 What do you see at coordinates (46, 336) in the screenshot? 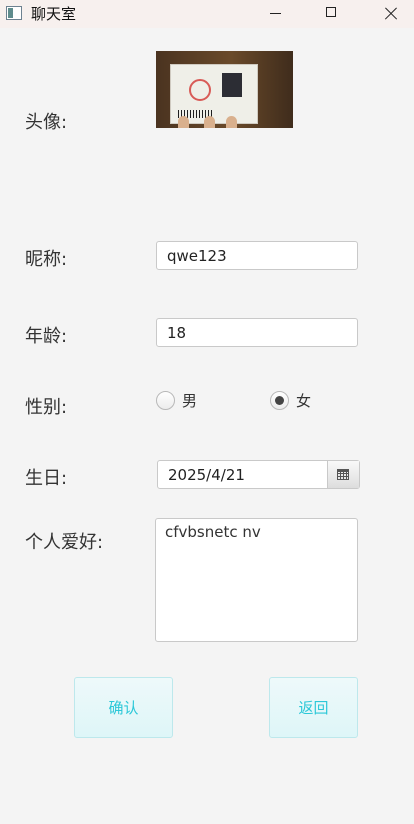
I see `age-label: 年龄:` at bounding box center [46, 336].